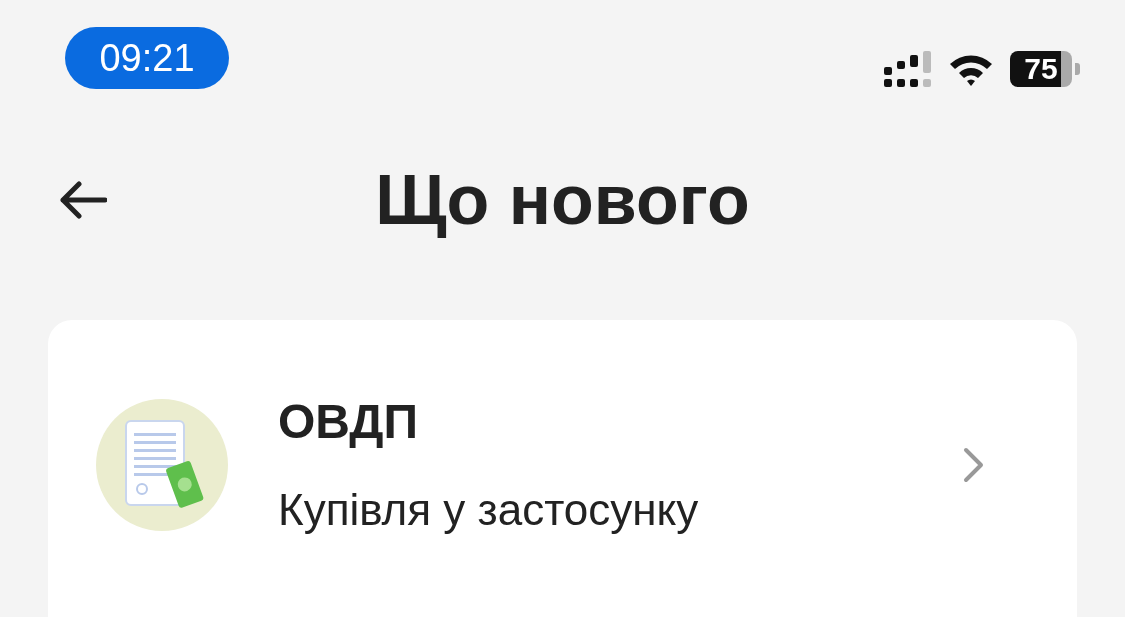  What do you see at coordinates (974, 464) in the screenshot?
I see `chevron-right-icon` at bounding box center [974, 464].